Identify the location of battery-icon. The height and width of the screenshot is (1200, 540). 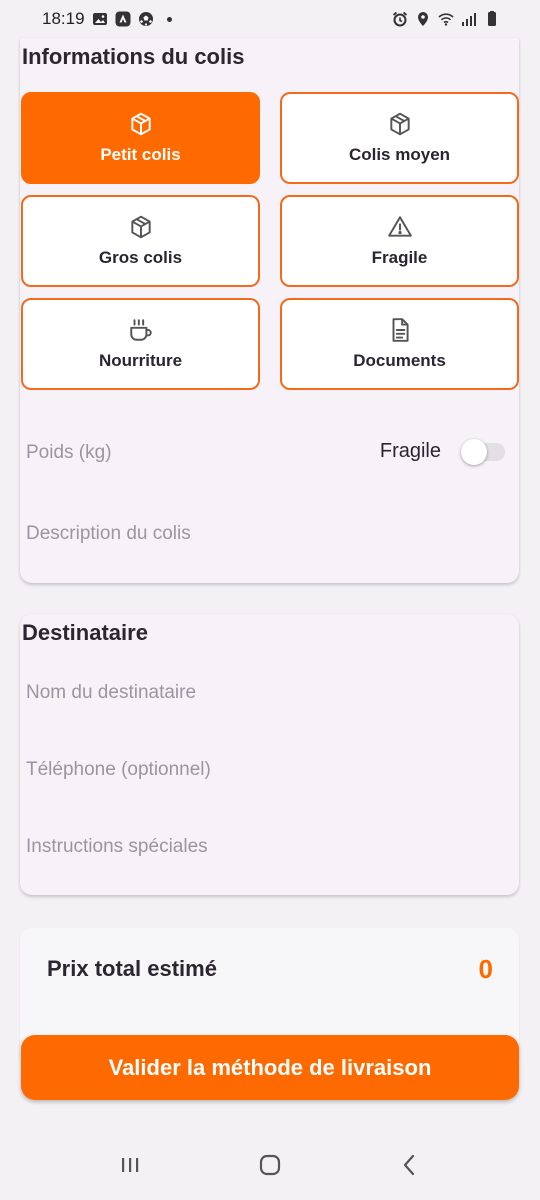
(492, 19).